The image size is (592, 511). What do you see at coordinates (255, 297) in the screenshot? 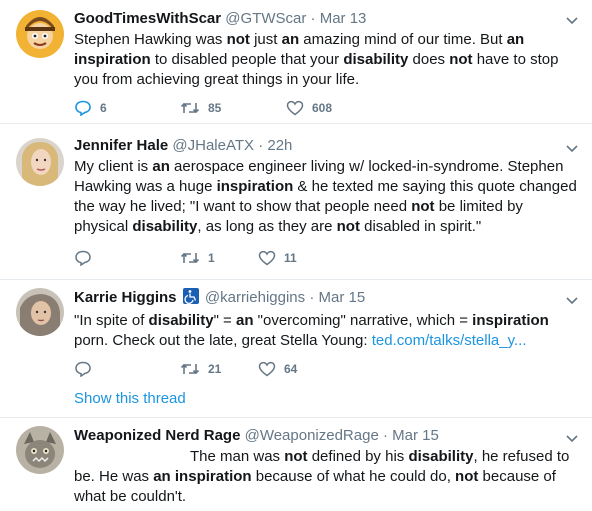
I see `user-handle: @karriehiggins` at bounding box center [255, 297].